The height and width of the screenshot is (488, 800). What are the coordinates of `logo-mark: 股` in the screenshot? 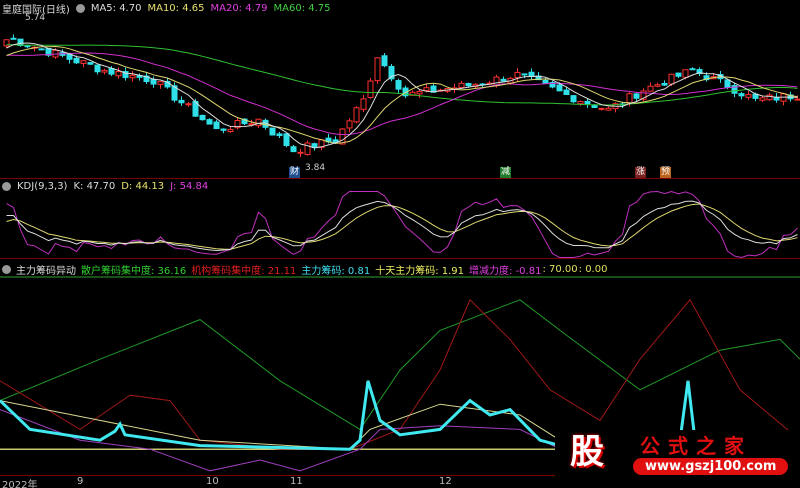 It's located at (587, 452).